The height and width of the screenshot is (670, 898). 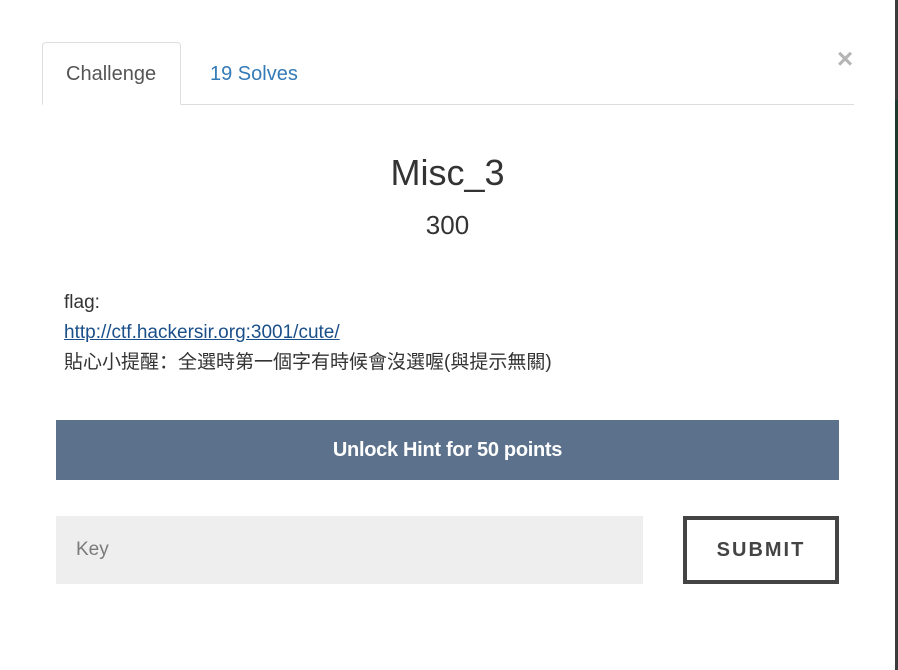 What do you see at coordinates (202, 333) in the screenshot?
I see `challenge-link: http://ctf.hackersir.org:3001/cute/` at bounding box center [202, 333].